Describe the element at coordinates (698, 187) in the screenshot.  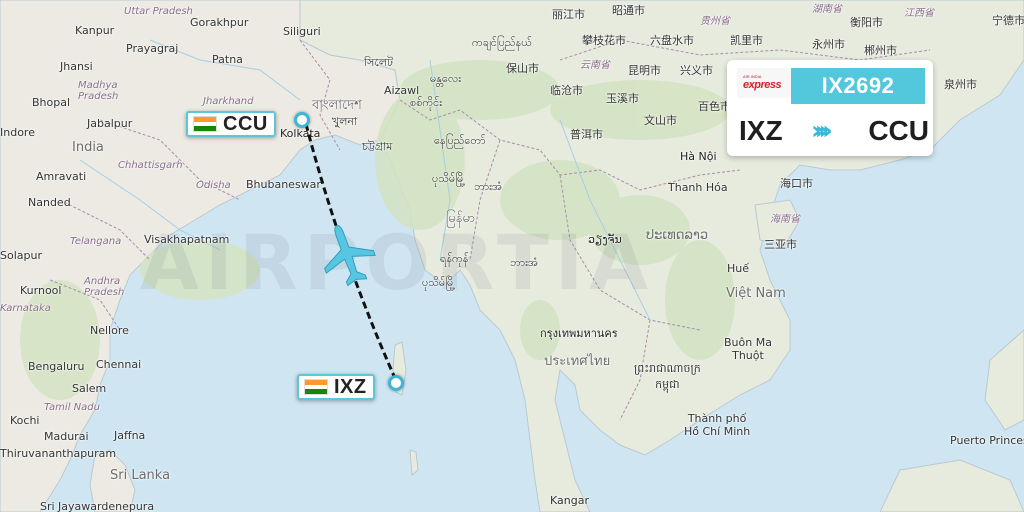
I see `label-thanh-hoa: Thanh Hóa` at that location.